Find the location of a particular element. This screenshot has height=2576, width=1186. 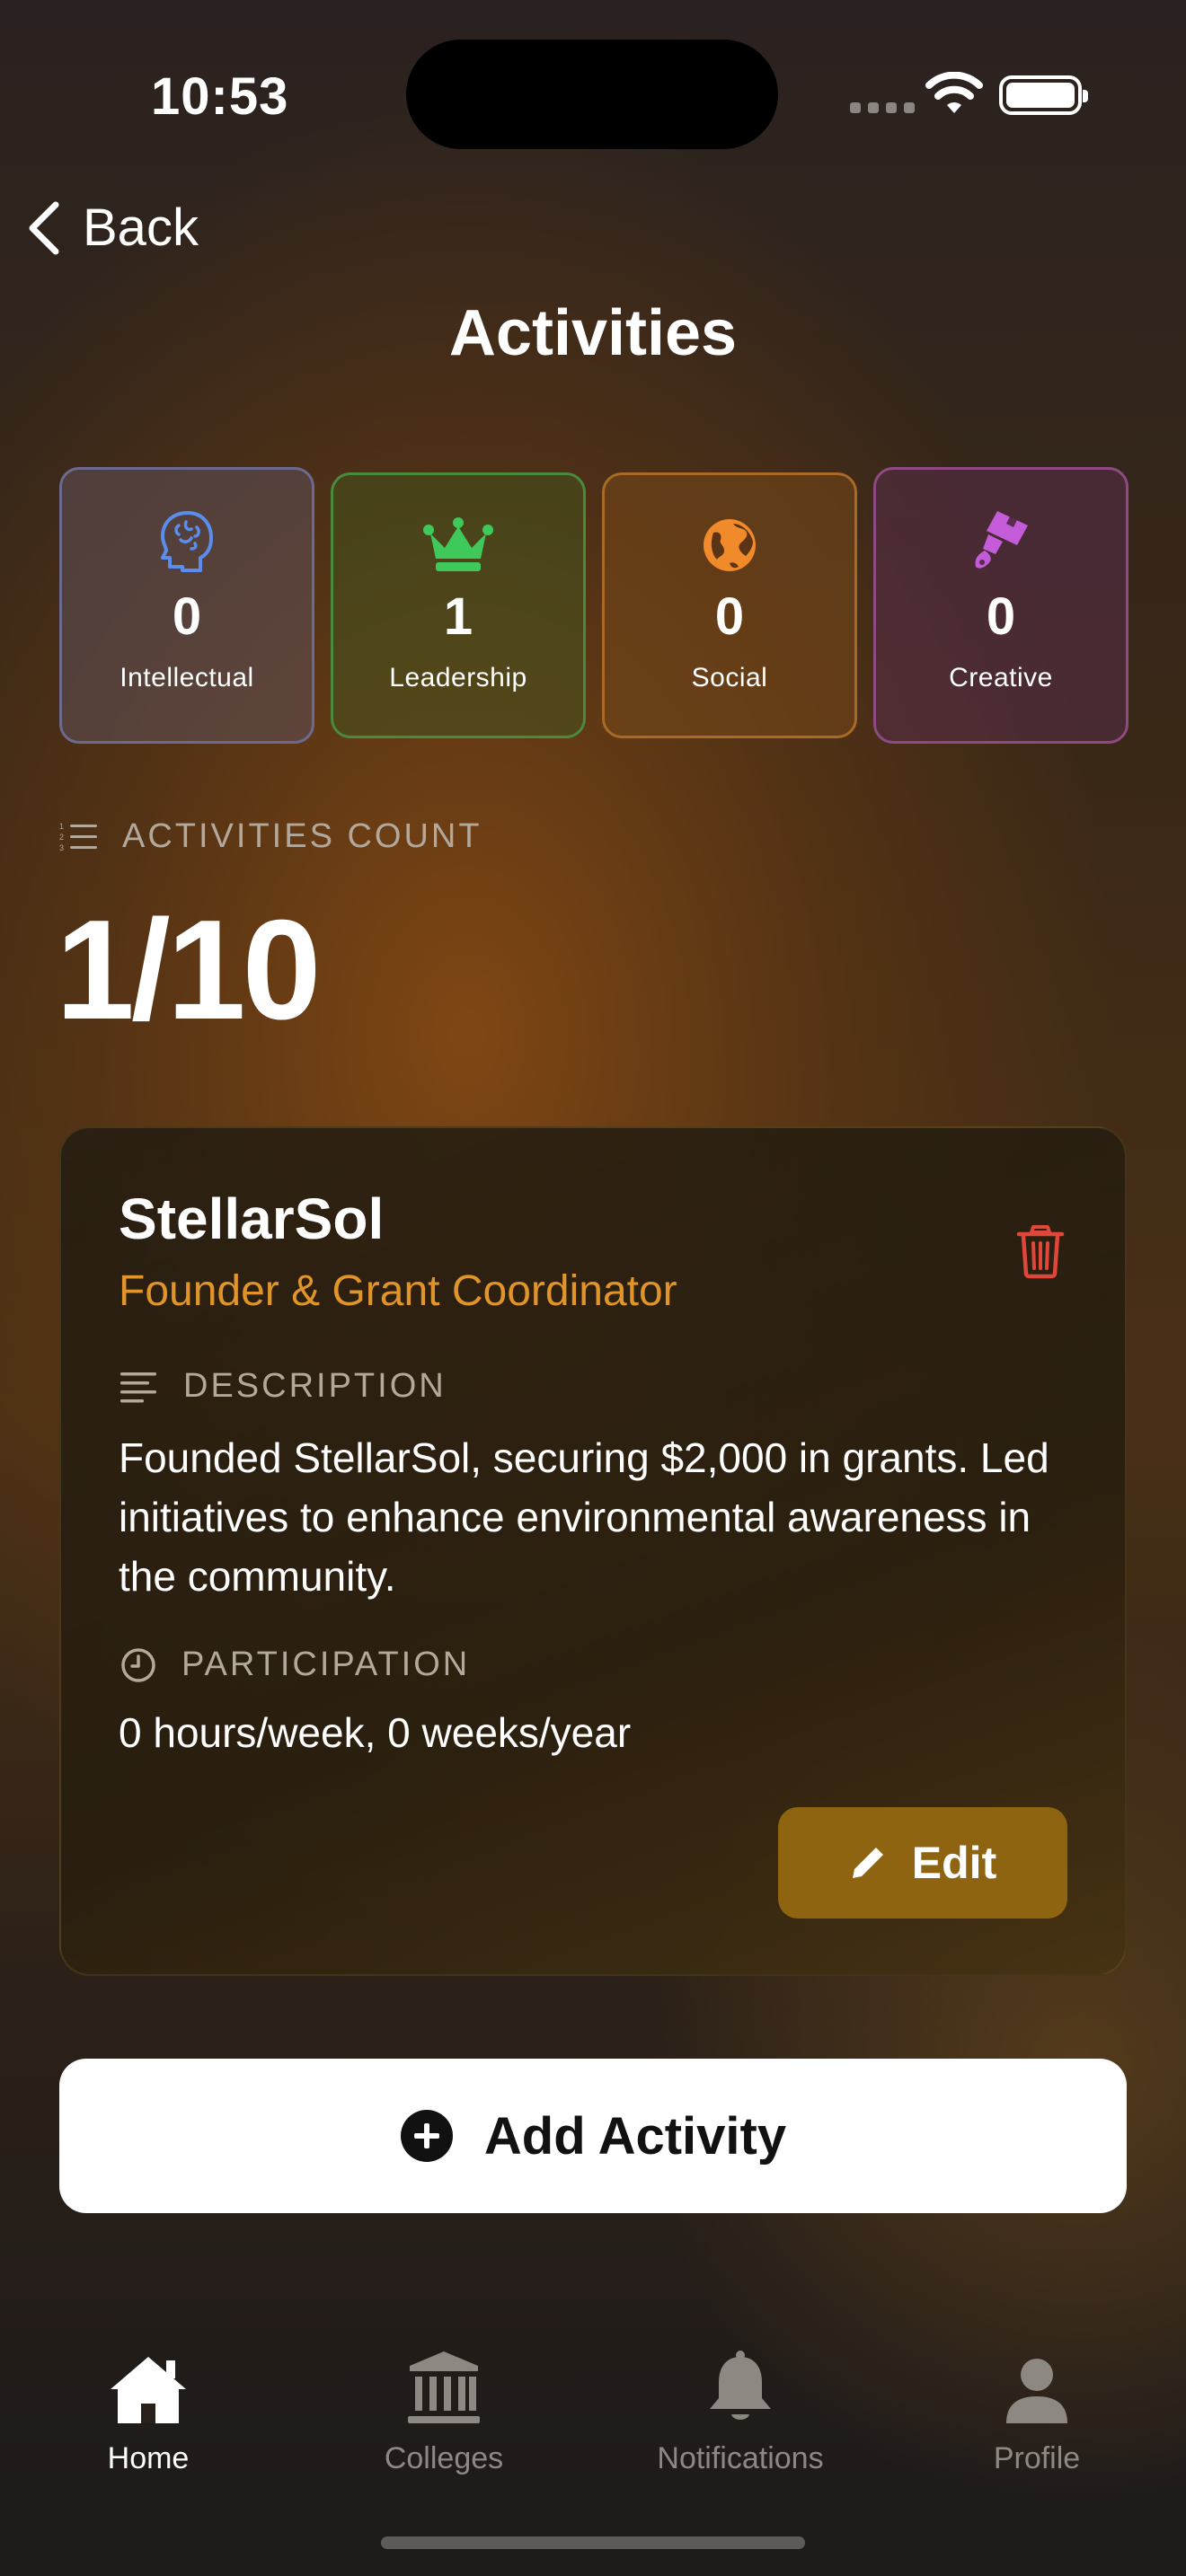

tab-colleges: Colleges is located at coordinates (444, 2410).